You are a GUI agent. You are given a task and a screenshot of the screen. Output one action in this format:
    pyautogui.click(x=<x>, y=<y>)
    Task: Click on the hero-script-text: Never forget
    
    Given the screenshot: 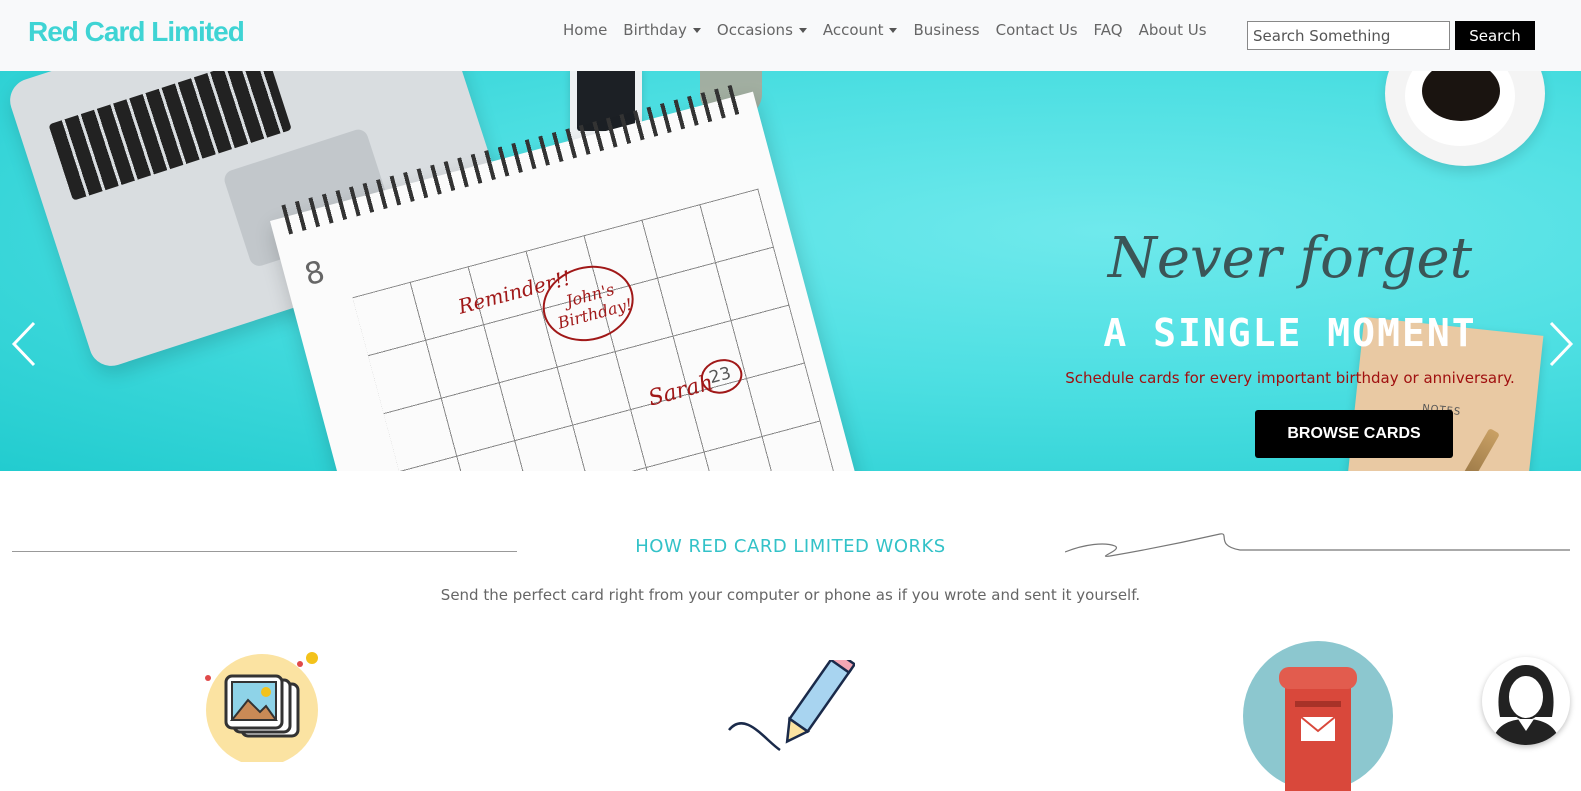 What is the action you would take?
    pyautogui.click(x=1290, y=258)
    